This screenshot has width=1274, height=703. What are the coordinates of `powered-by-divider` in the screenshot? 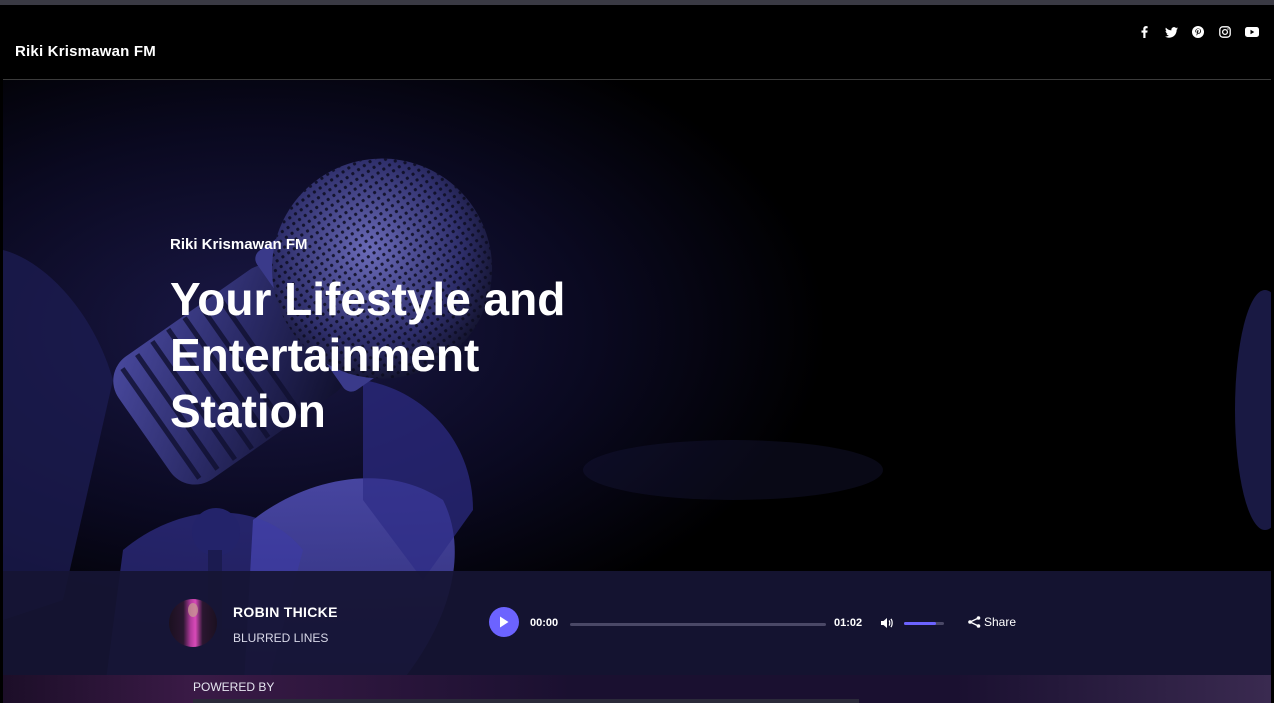 It's located at (526, 701).